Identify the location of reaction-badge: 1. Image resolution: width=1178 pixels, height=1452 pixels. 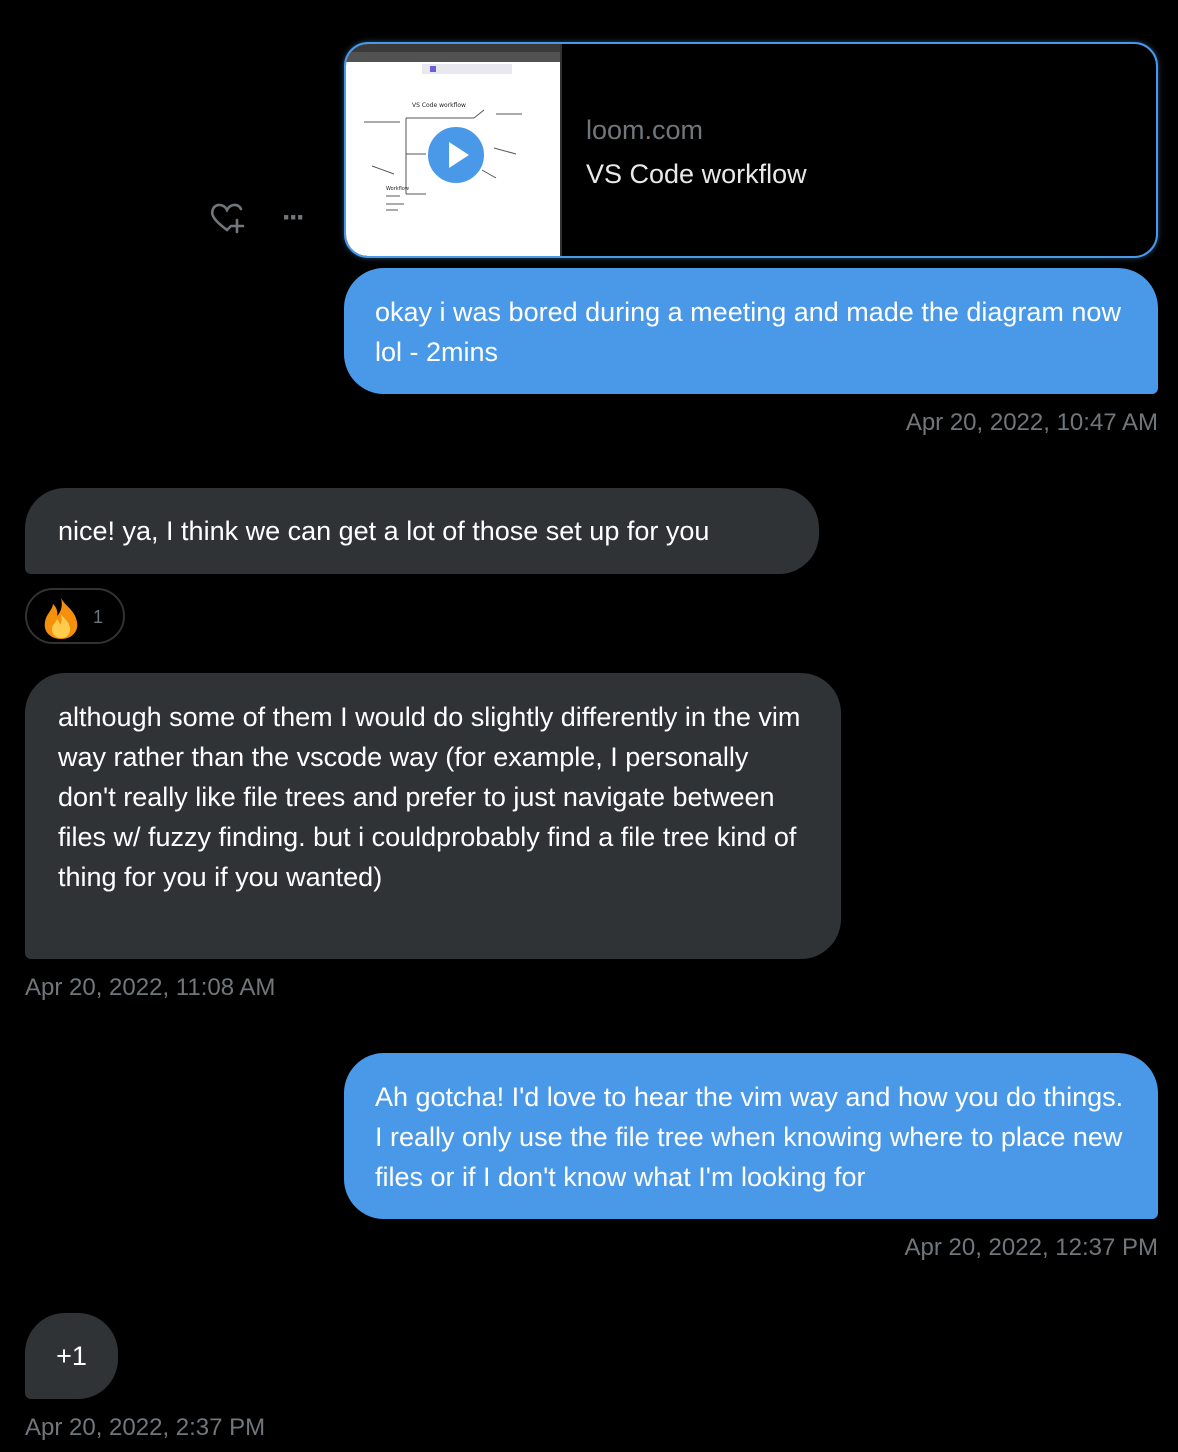
(75, 616).